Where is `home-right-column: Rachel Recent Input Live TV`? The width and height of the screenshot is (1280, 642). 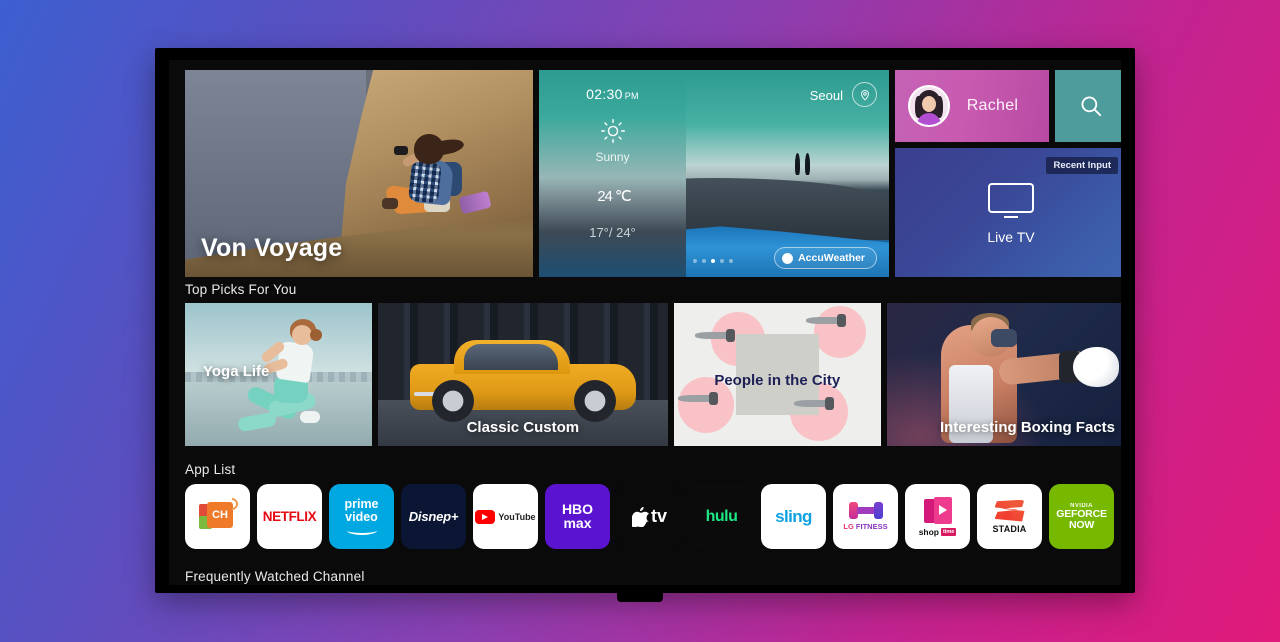
home-right-column: Rachel Recent Input Live TV is located at coordinates (1008, 173).